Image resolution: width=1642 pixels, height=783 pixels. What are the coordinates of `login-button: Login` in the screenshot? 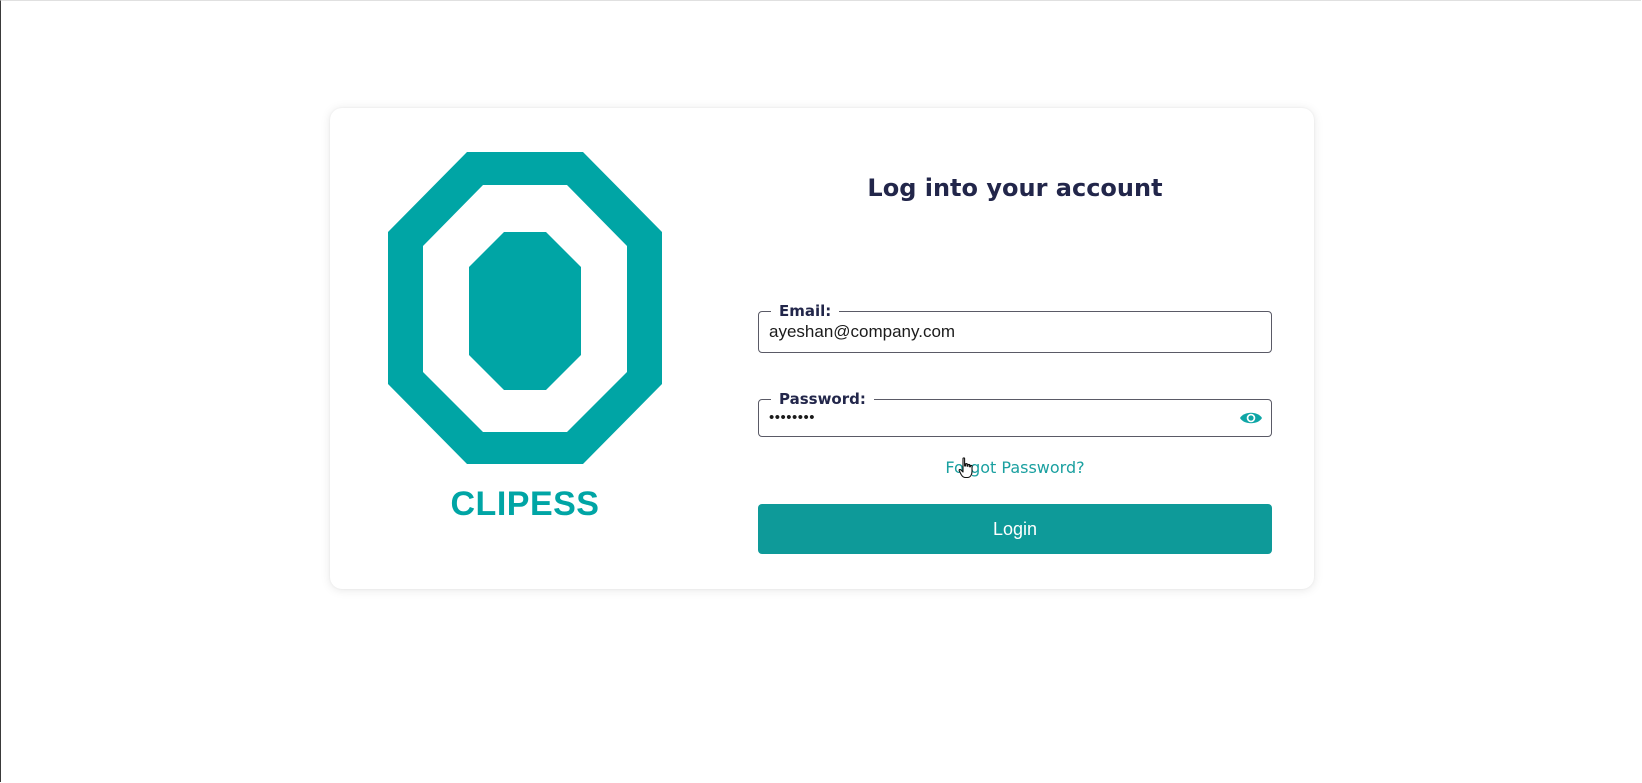 It's located at (1015, 529).